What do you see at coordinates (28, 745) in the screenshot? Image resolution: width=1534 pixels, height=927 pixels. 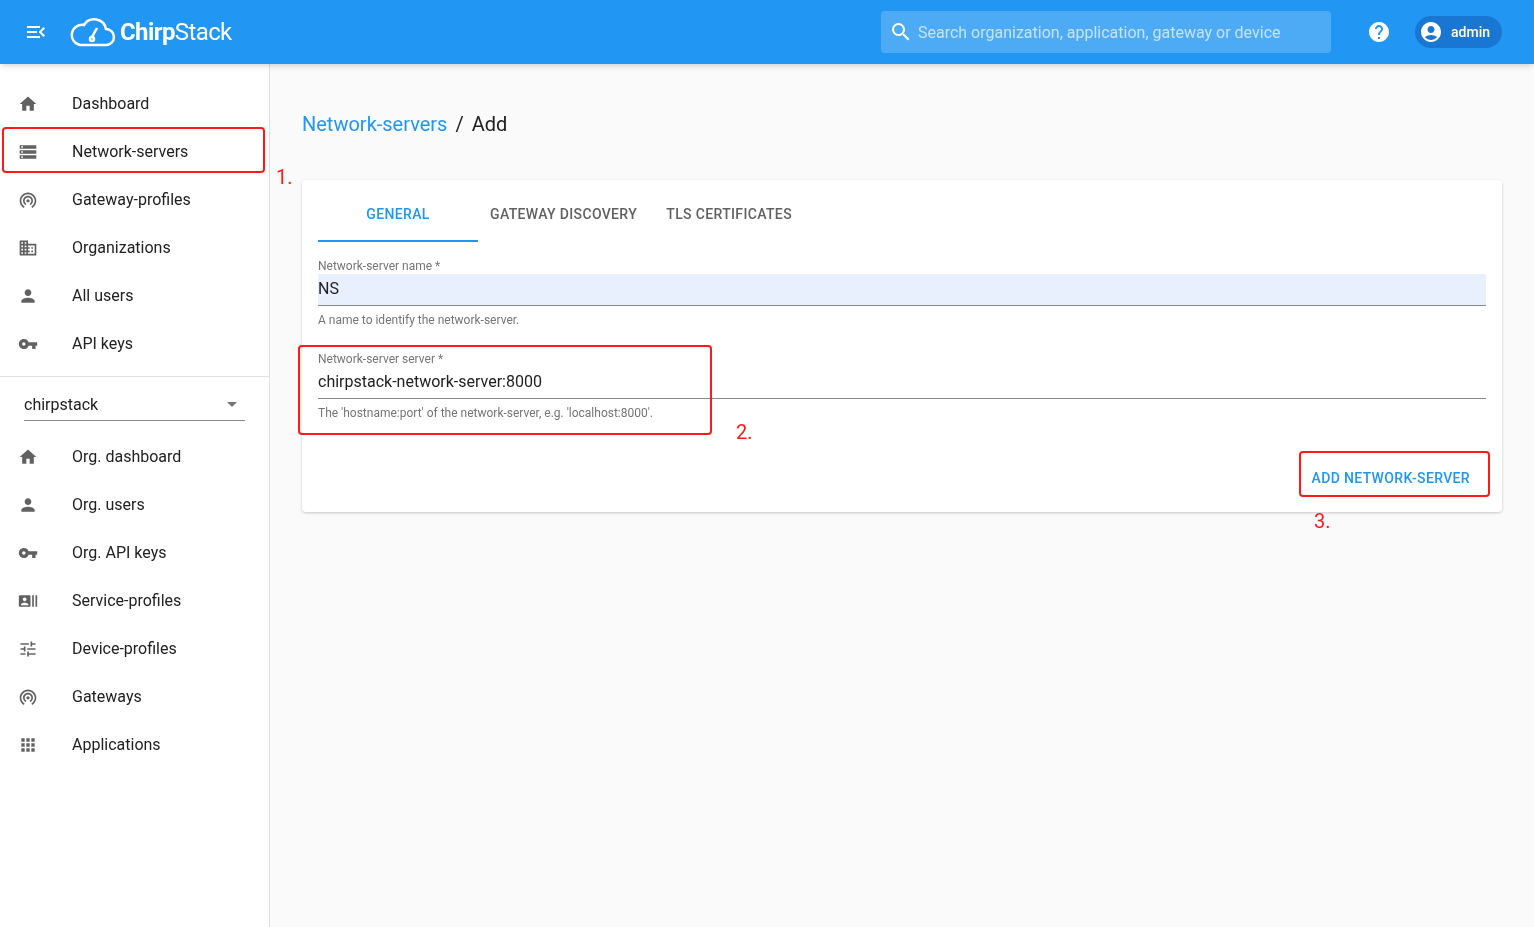 I see `grid-icon` at bounding box center [28, 745].